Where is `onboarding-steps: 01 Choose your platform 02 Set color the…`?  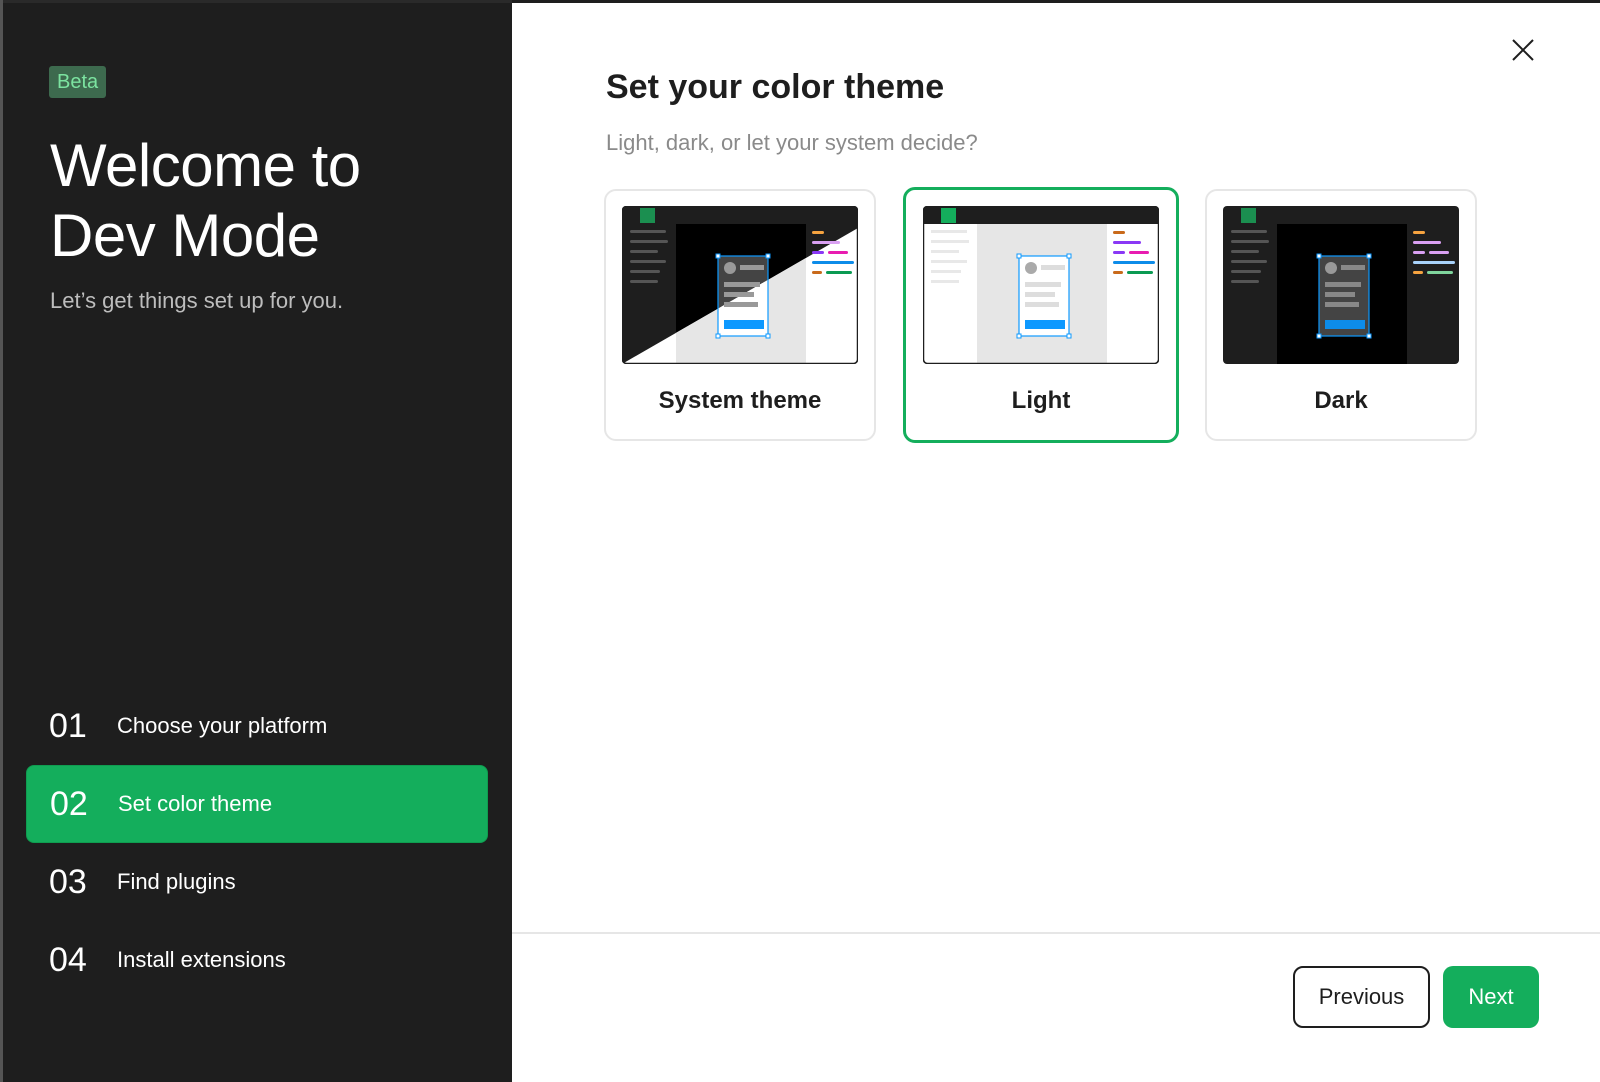
onboarding-steps: 01 Choose your platform 02 Set color the… is located at coordinates (257, 843).